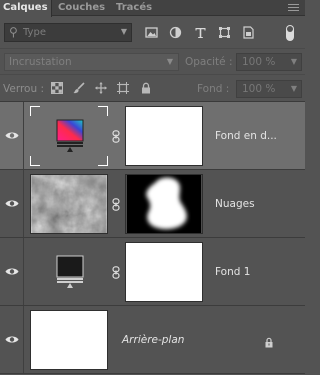 The image size is (320, 375). What do you see at coordinates (293, 7) in the screenshot?
I see `panel-menu-icon` at bounding box center [293, 7].